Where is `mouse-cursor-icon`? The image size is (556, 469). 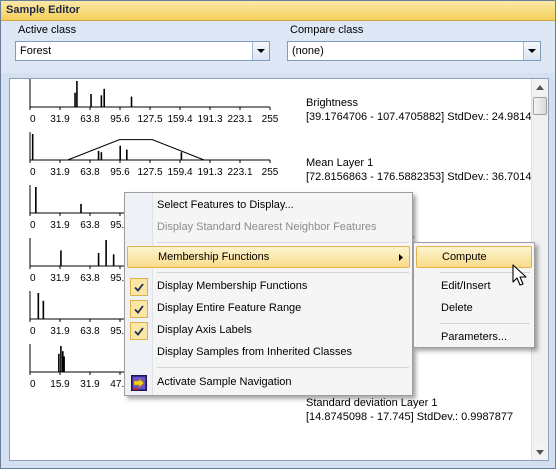 mouse-cursor-icon is located at coordinates (519, 275).